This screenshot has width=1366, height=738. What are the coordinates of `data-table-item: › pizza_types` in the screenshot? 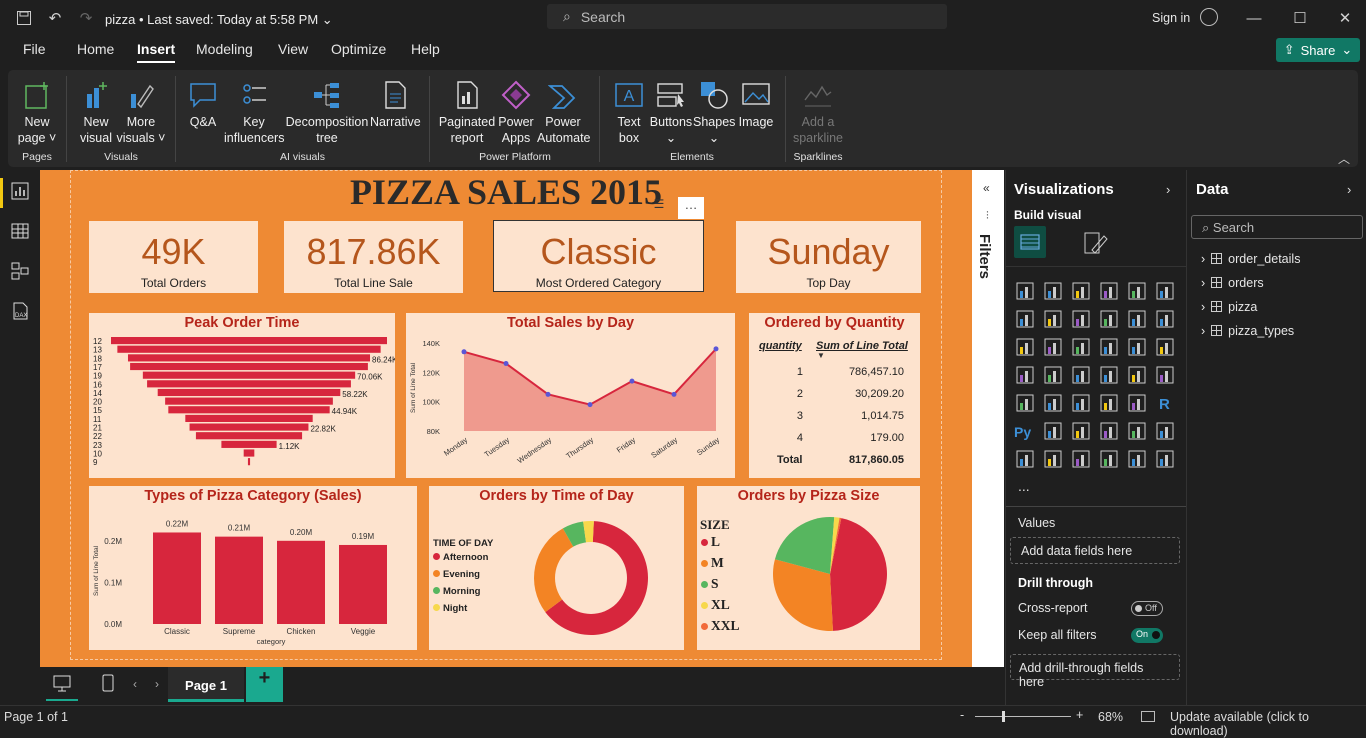 It's located at (1247, 331).